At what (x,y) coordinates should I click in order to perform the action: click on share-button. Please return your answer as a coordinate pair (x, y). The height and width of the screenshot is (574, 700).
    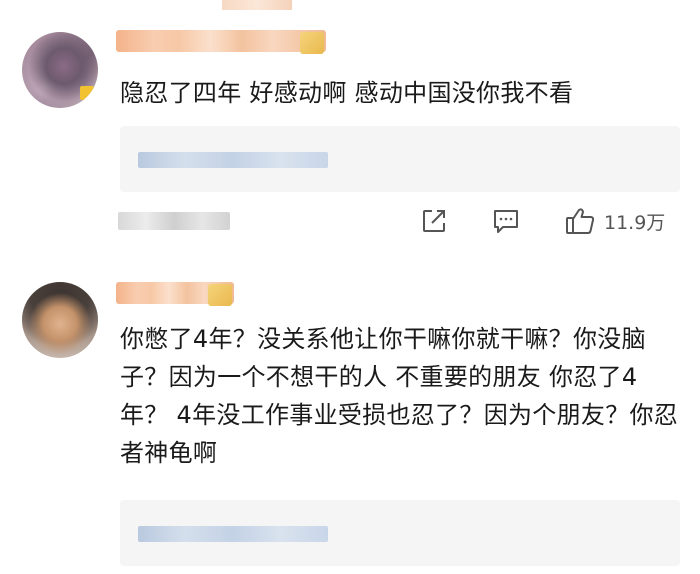
    Looking at the image, I should click on (434, 221).